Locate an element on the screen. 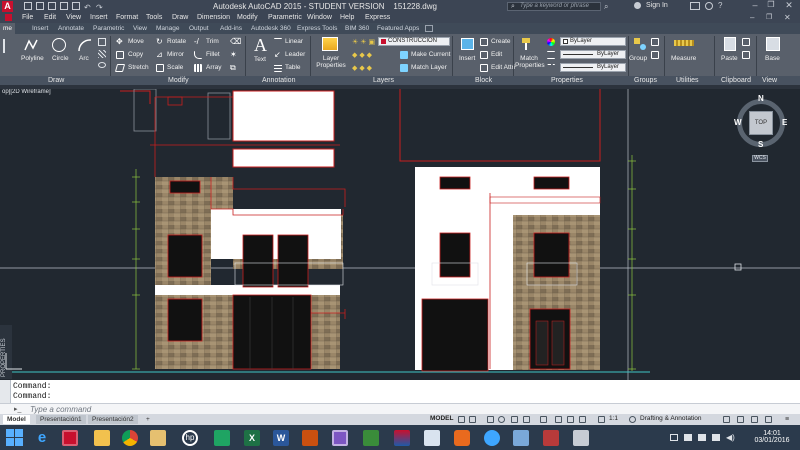 Image resolution: width=800 pixels, height=450 pixels. help-icon: ? is located at coordinates (720, 5).